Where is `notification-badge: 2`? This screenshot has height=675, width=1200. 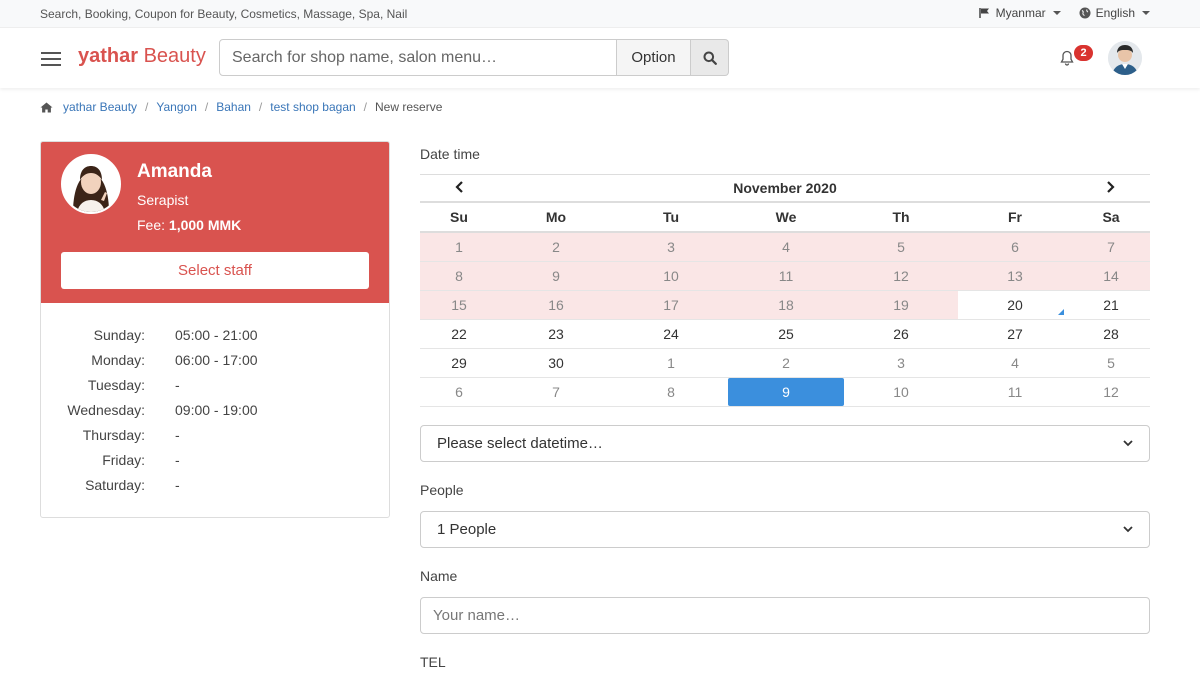
notification-badge: 2 is located at coordinates (1083, 53).